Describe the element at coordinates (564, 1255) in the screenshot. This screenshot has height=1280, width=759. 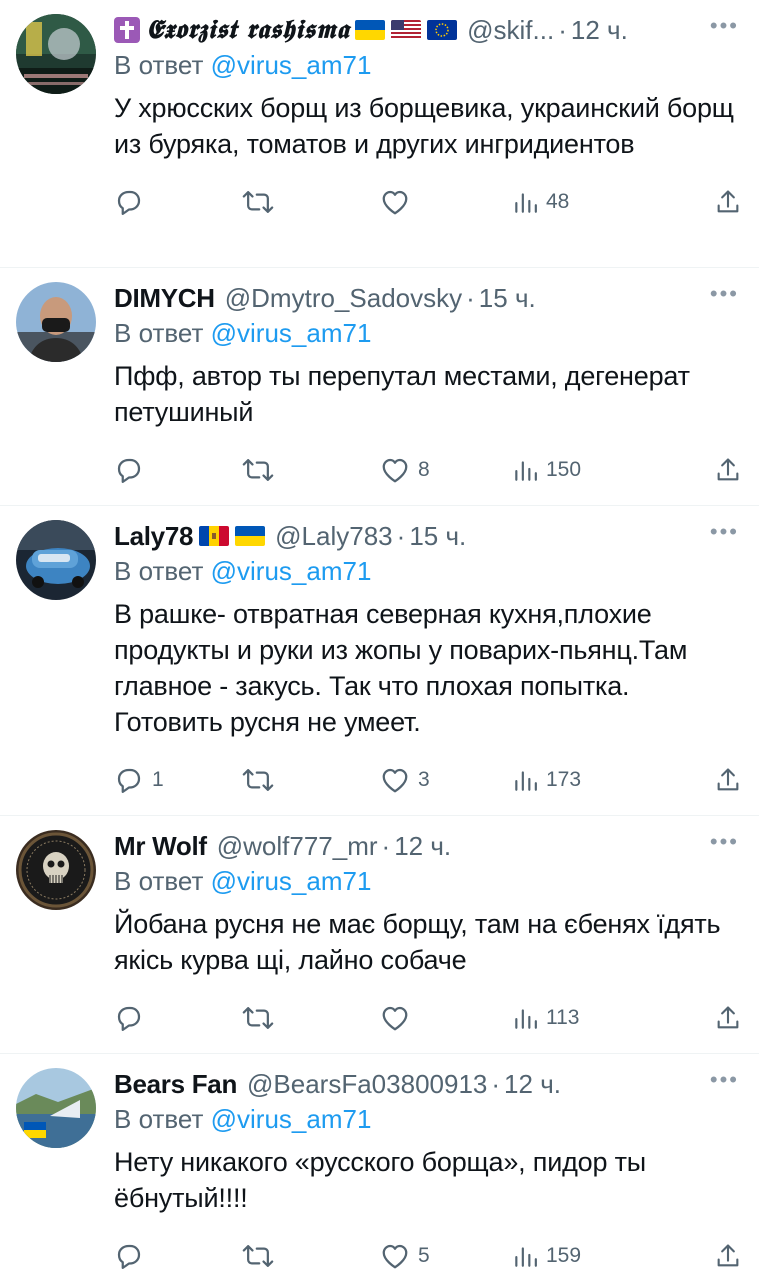
I see `view-count: 159` at that location.